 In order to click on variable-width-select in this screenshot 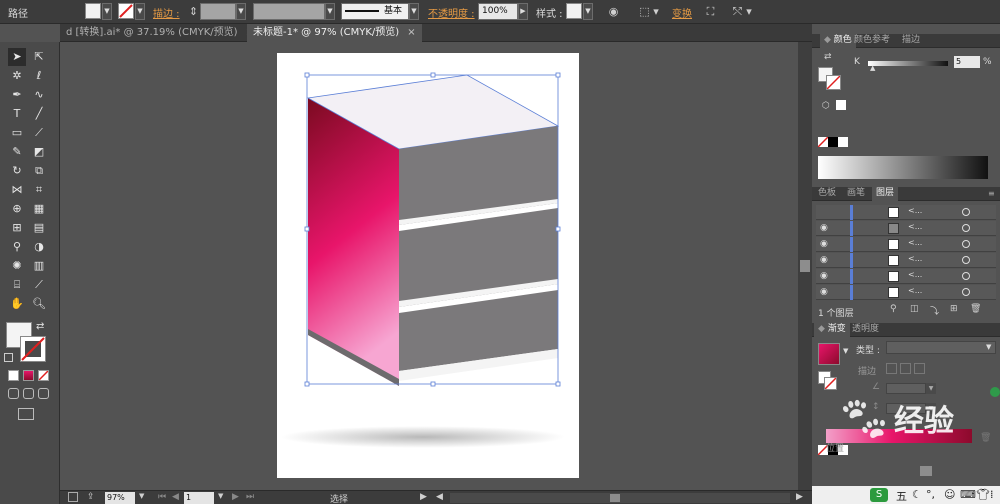, I will do `click(289, 11)`.